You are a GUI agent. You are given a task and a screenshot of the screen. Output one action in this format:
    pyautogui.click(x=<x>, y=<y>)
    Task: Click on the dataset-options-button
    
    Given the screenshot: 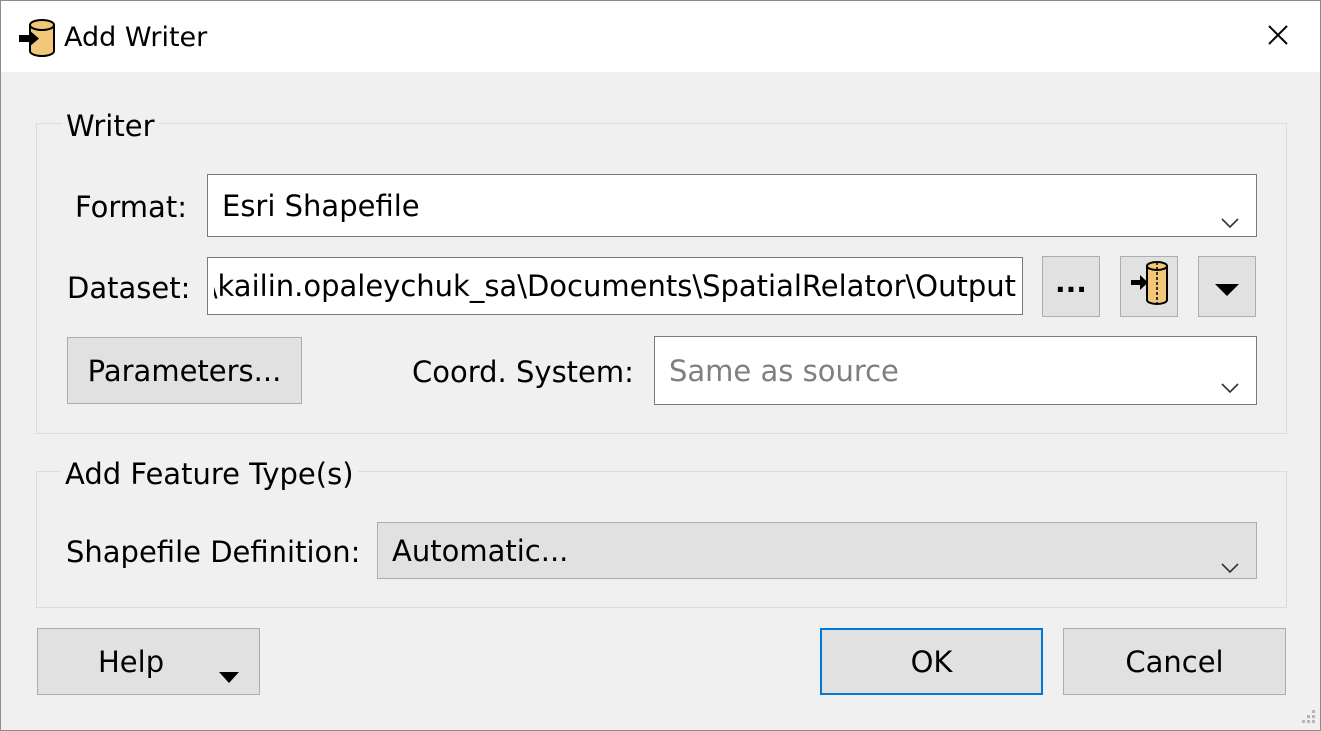 What is the action you would take?
    pyautogui.click(x=1227, y=286)
    